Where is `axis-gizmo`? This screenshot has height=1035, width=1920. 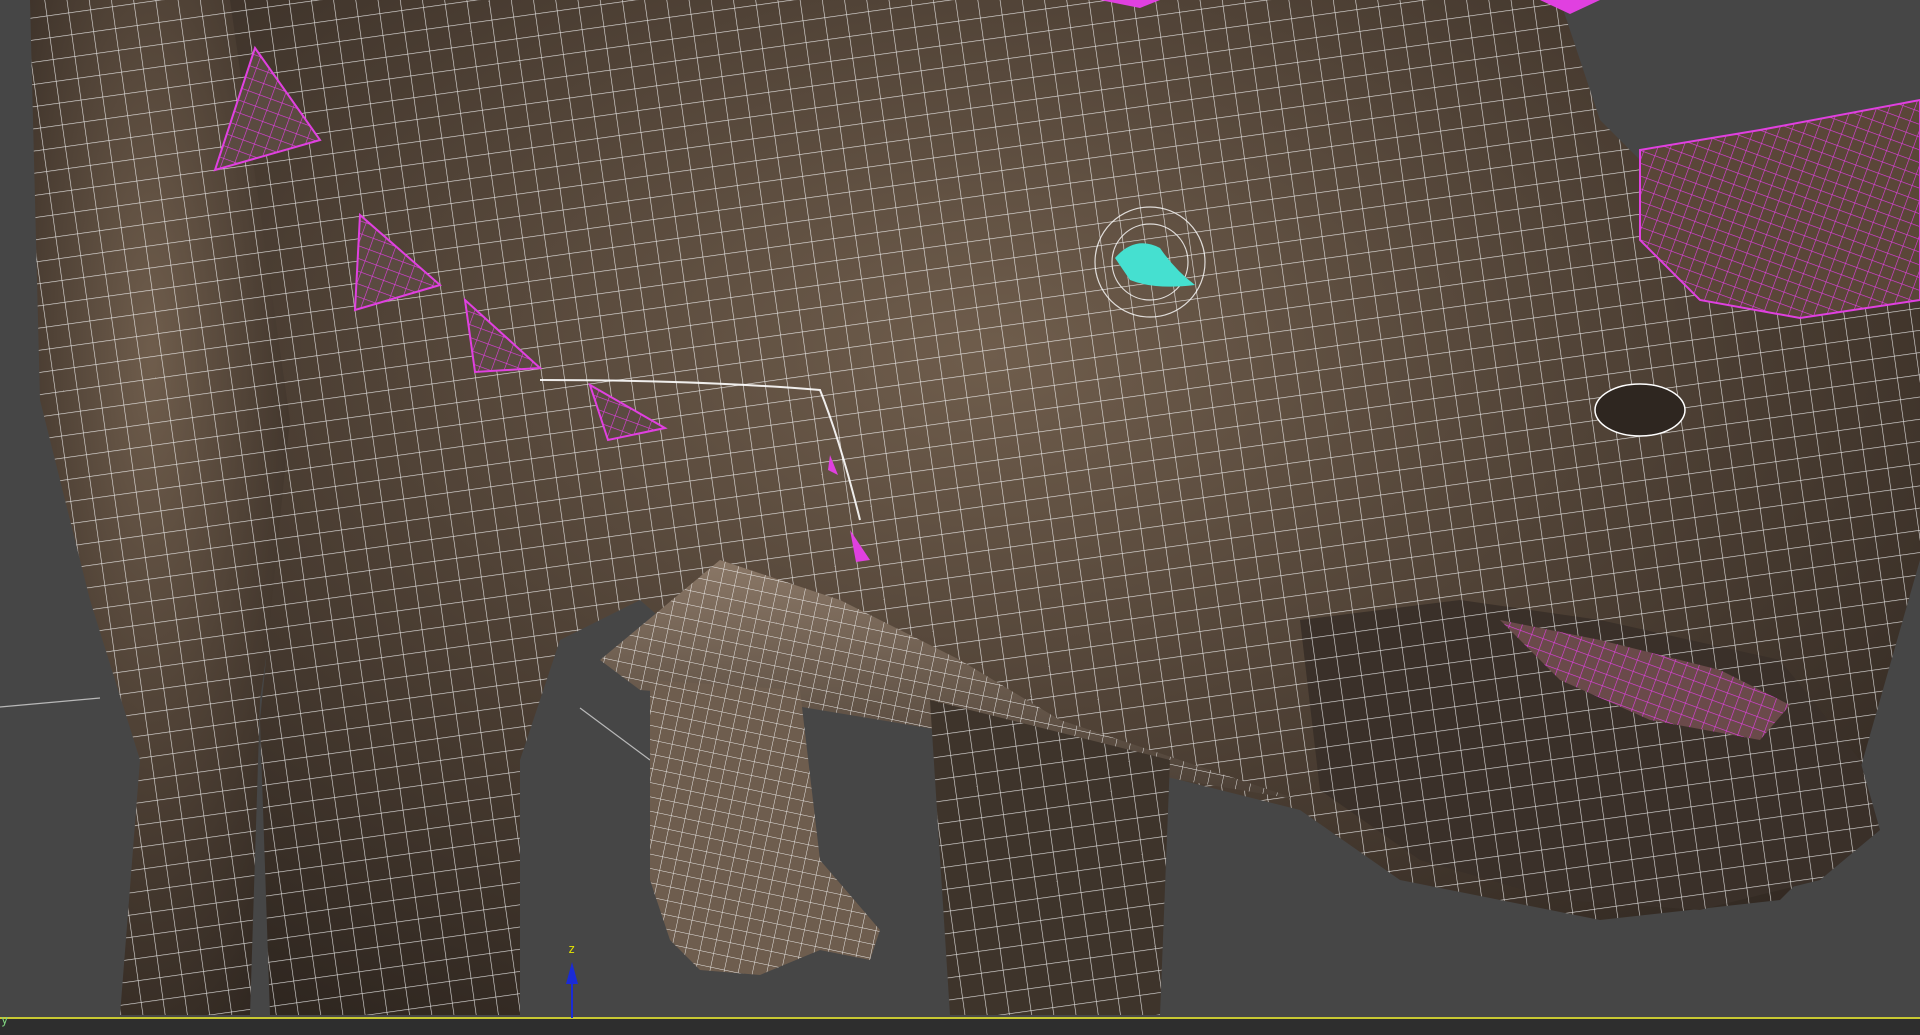 axis-gizmo is located at coordinates (572, 990).